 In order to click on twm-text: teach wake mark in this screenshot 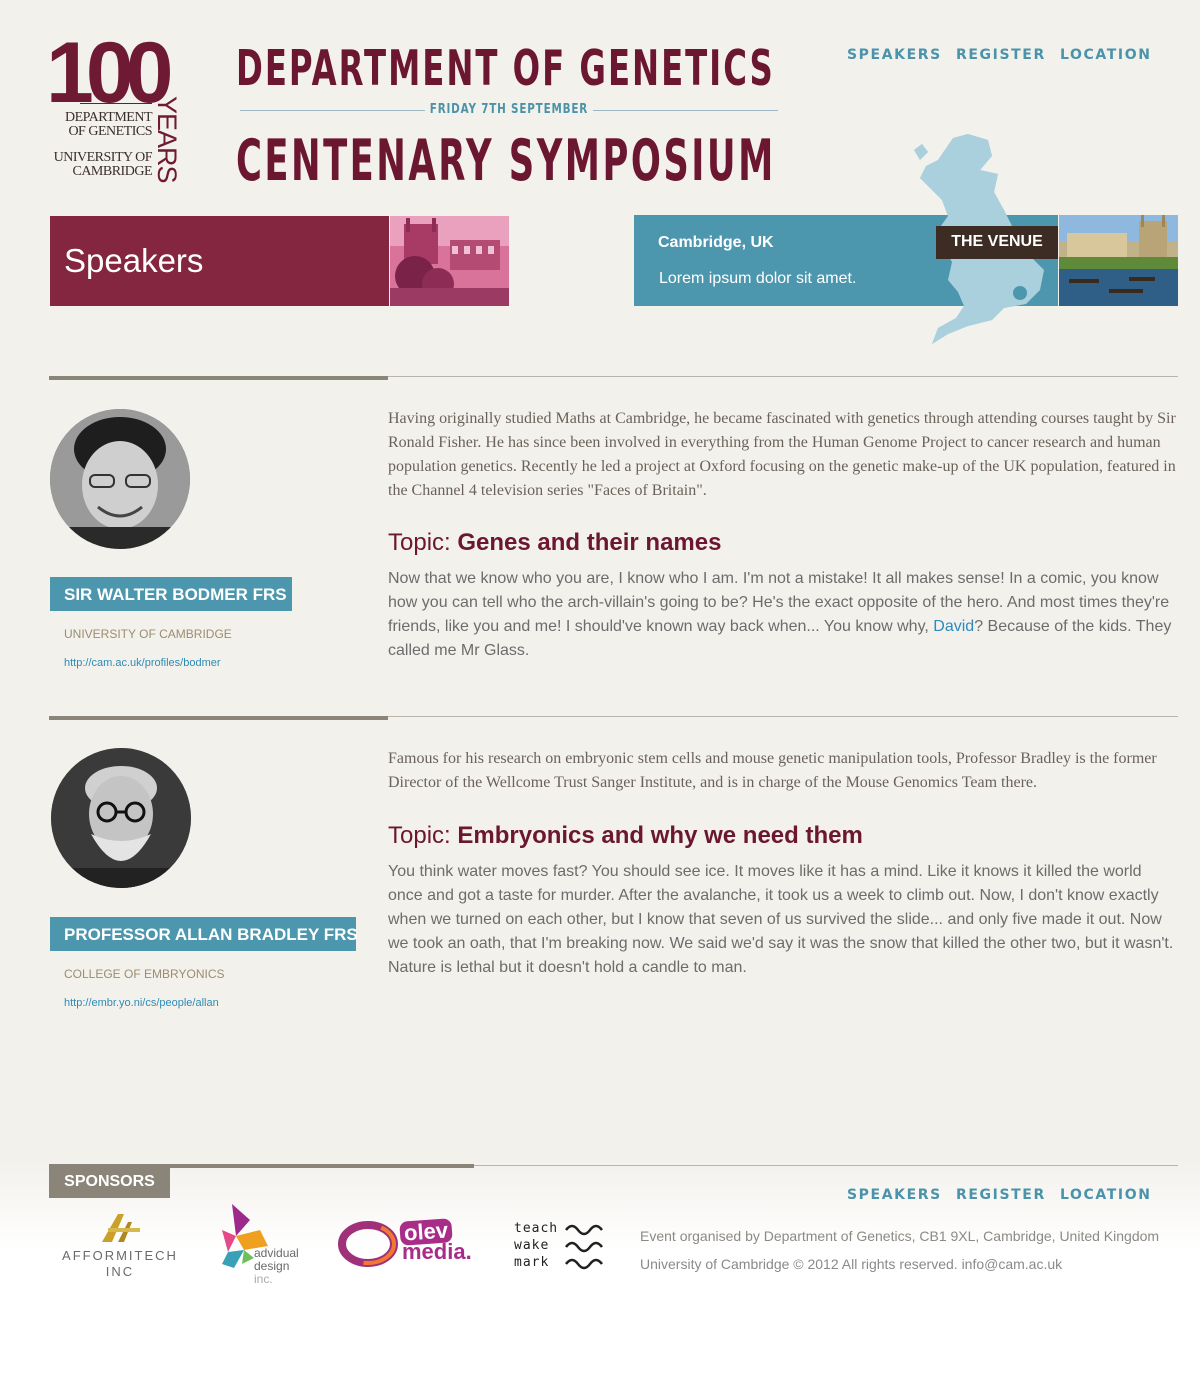, I will do `click(536, 1245)`.